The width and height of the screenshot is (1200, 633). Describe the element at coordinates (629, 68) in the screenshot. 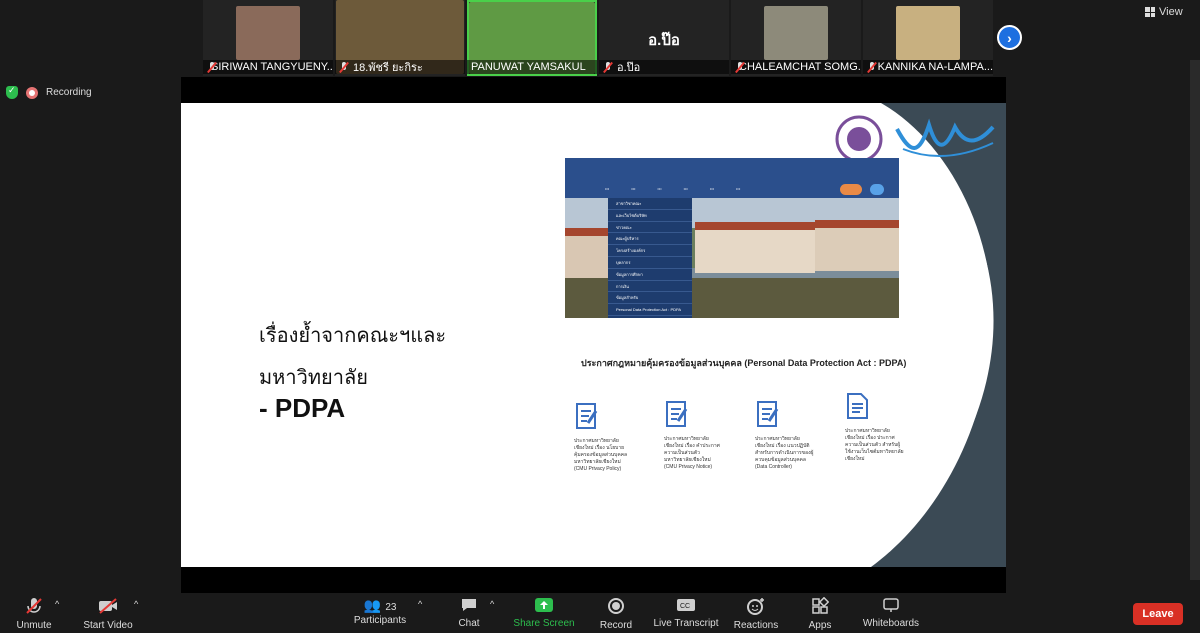

I see `participant-name: อ.ป๊อ` at that location.